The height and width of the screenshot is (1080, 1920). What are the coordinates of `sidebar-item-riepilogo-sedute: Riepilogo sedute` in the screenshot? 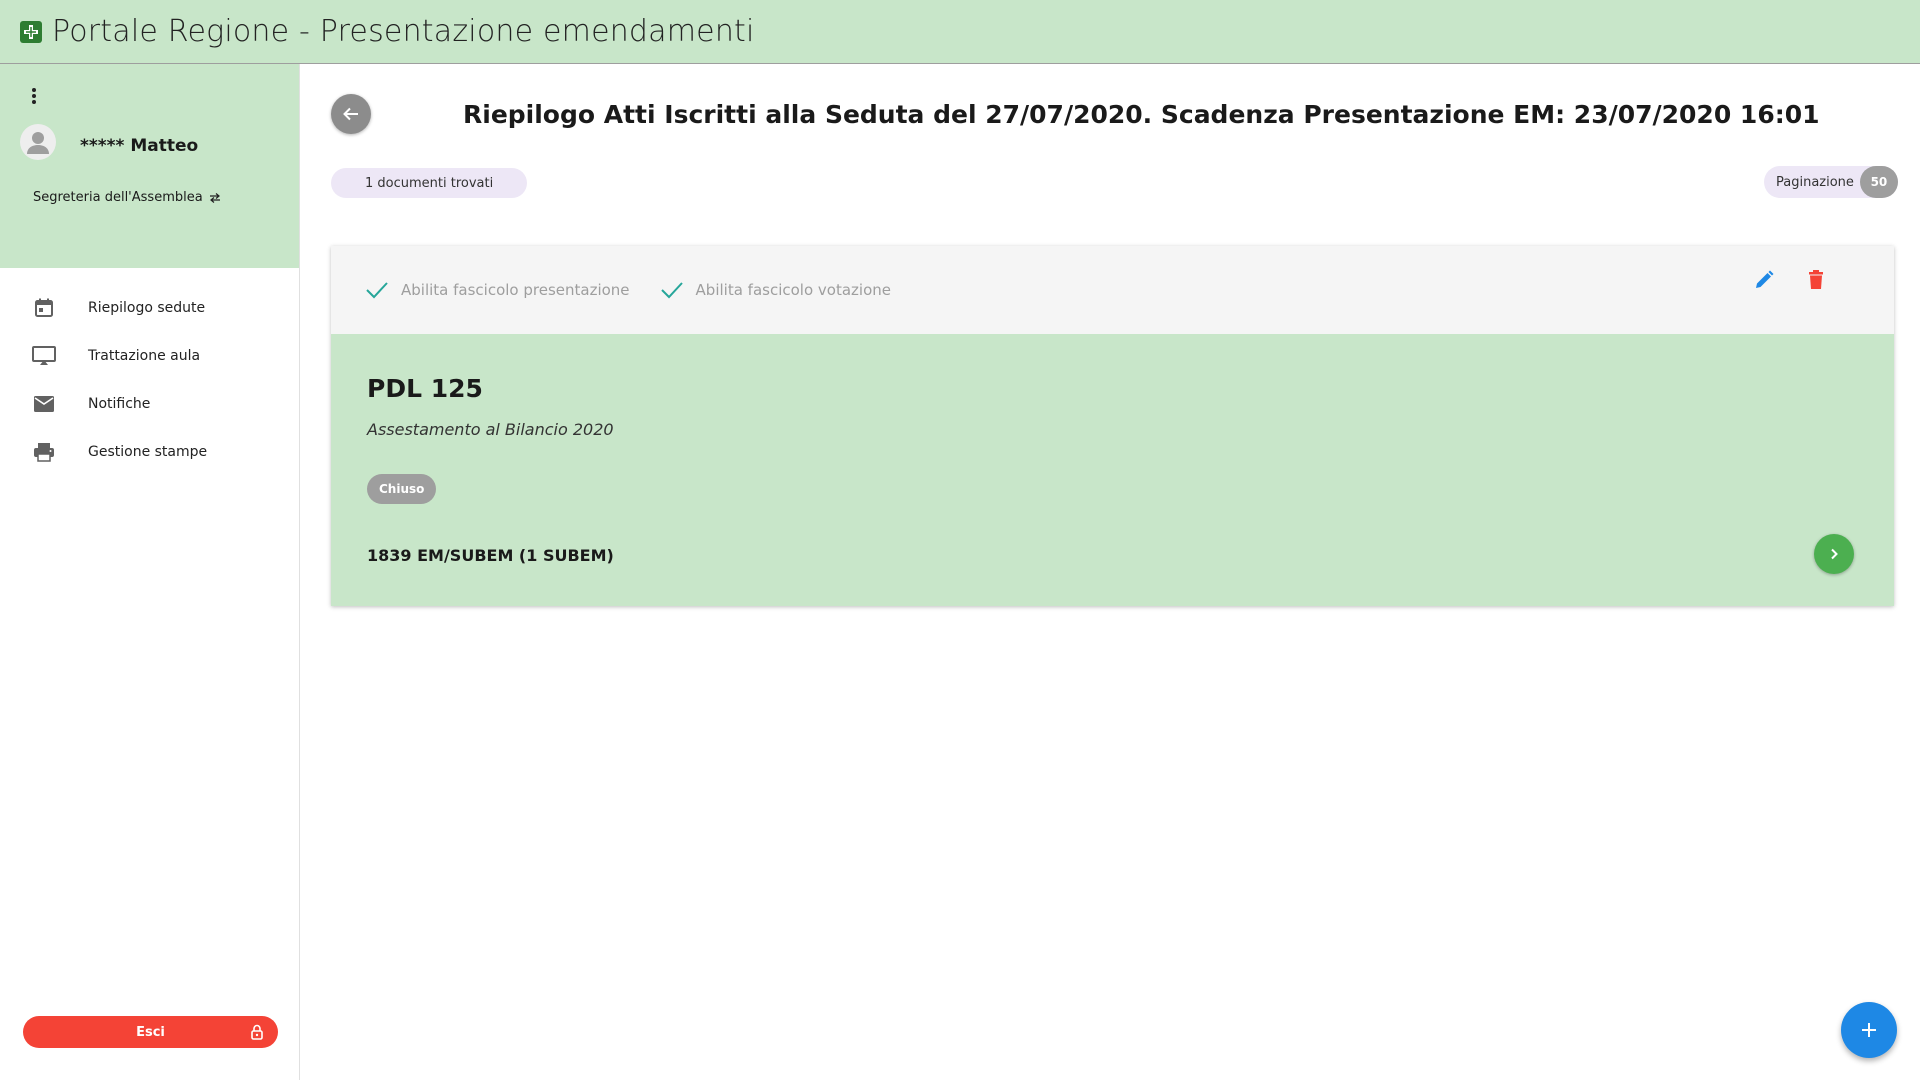 It's located at (149, 308).